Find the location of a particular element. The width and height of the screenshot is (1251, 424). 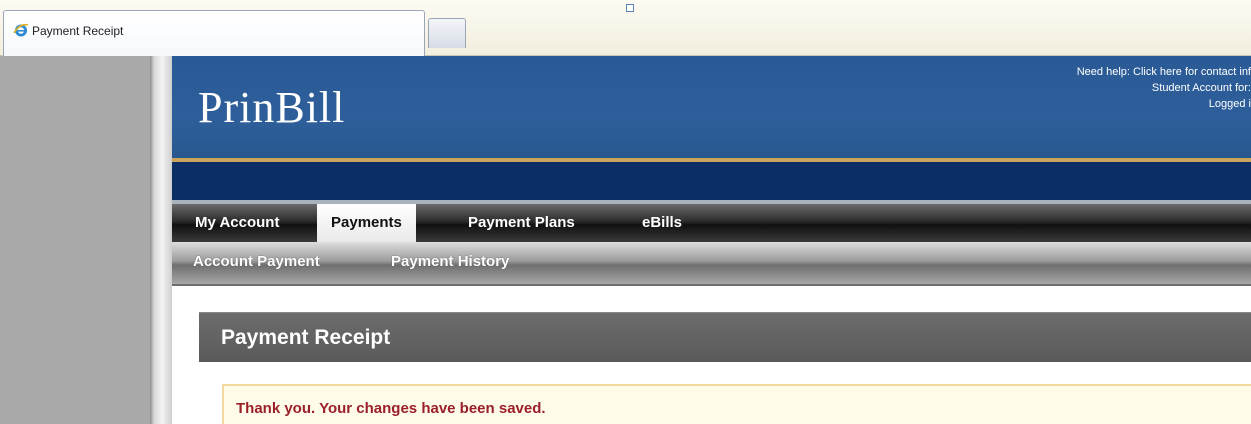

success-notice: Thank you. Your changes have been saved. is located at coordinates (736, 404).